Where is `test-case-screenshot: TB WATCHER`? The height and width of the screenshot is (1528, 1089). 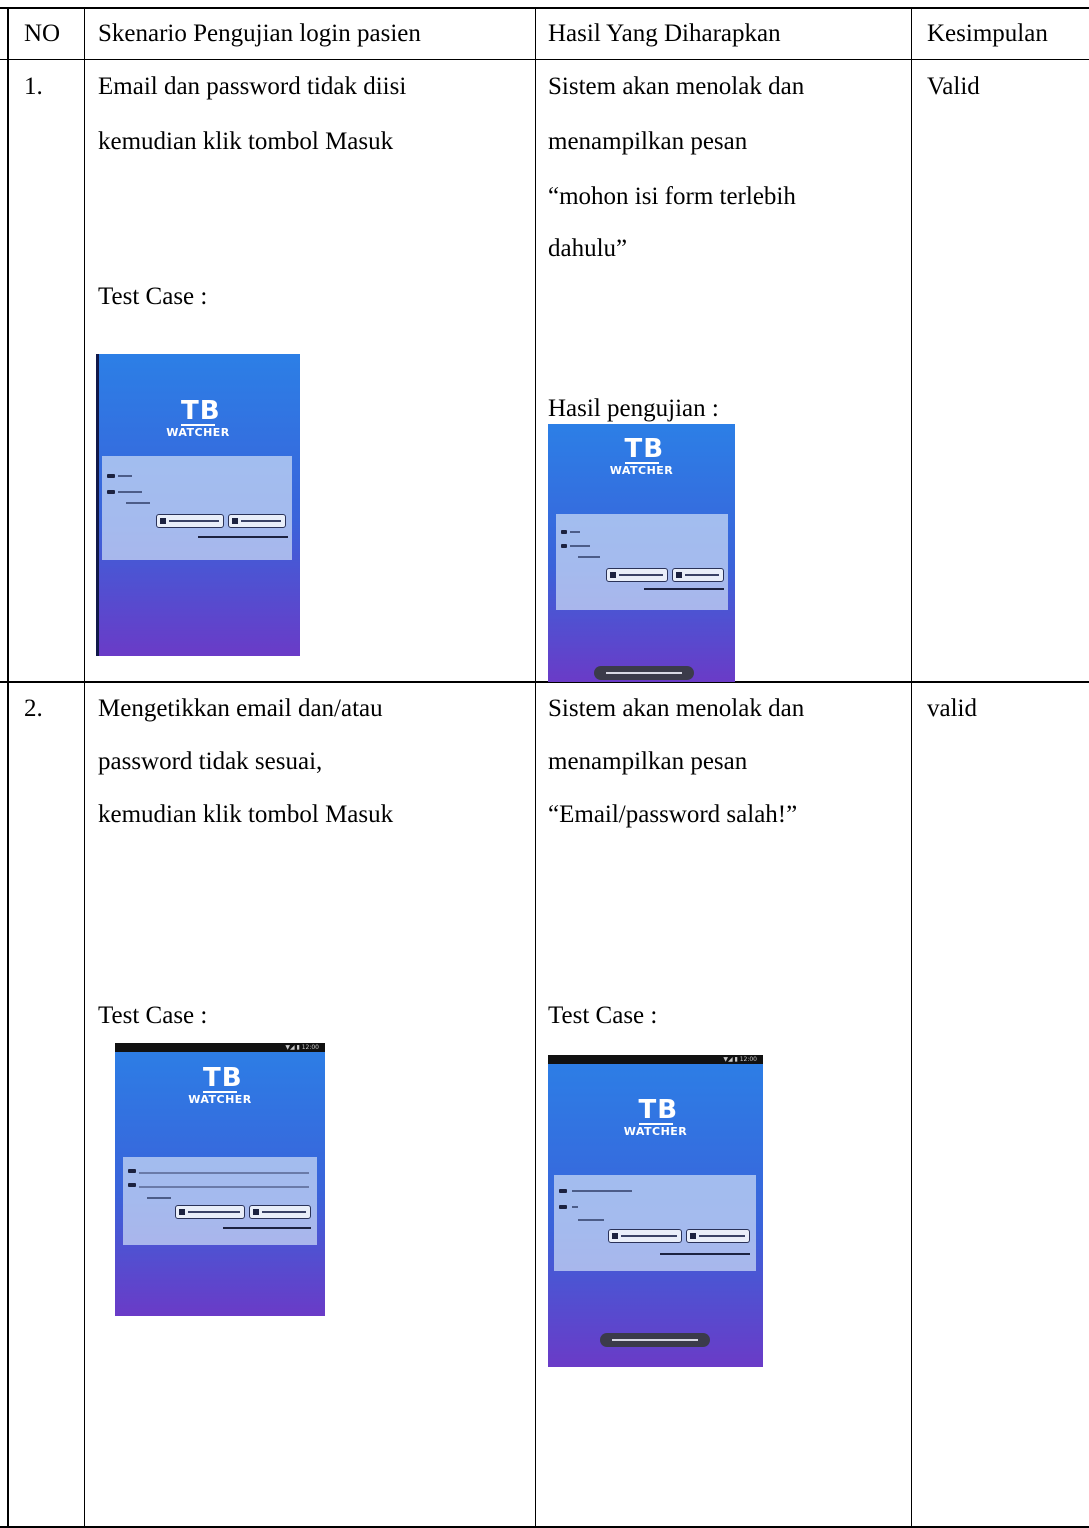 test-case-screenshot: TB WATCHER is located at coordinates (198, 505).